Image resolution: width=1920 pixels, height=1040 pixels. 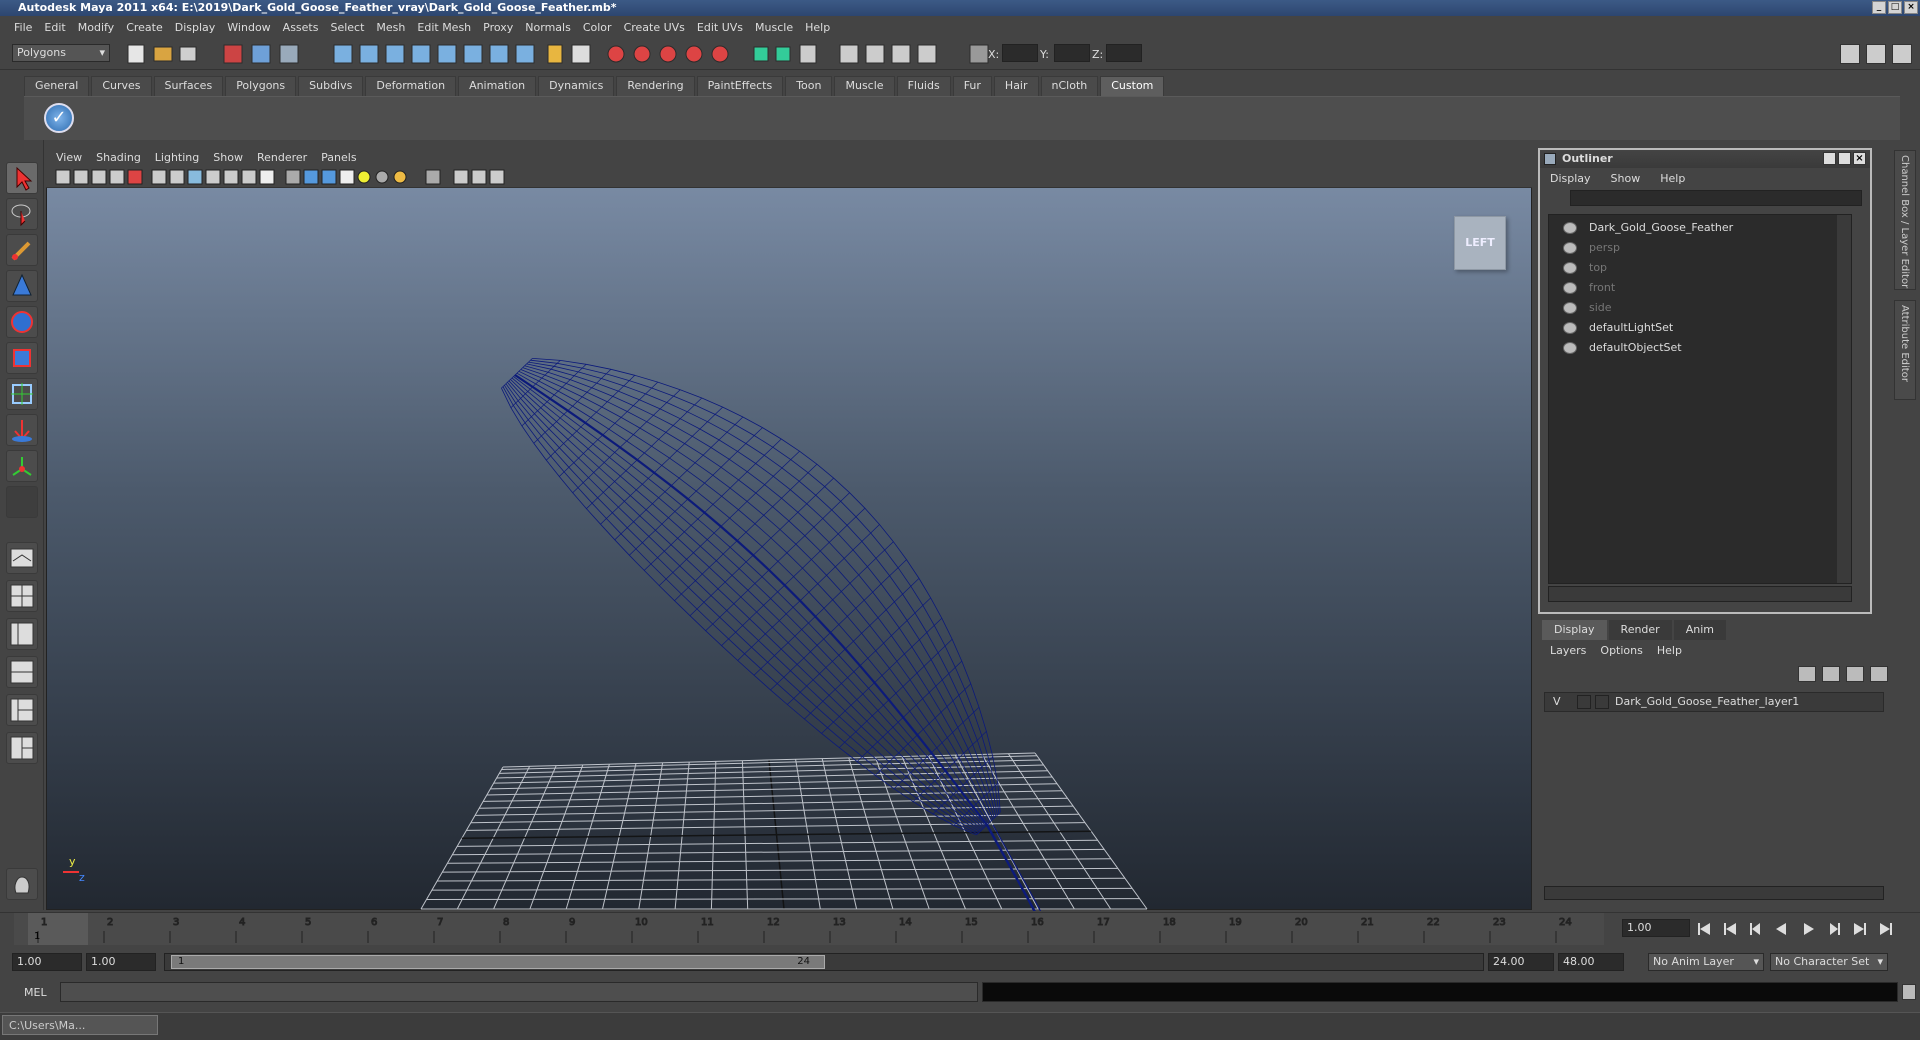 What do you see at coordinates (519, 992) in the screenshot?
I see `mel-command-input` at bounding box center [519, 992].